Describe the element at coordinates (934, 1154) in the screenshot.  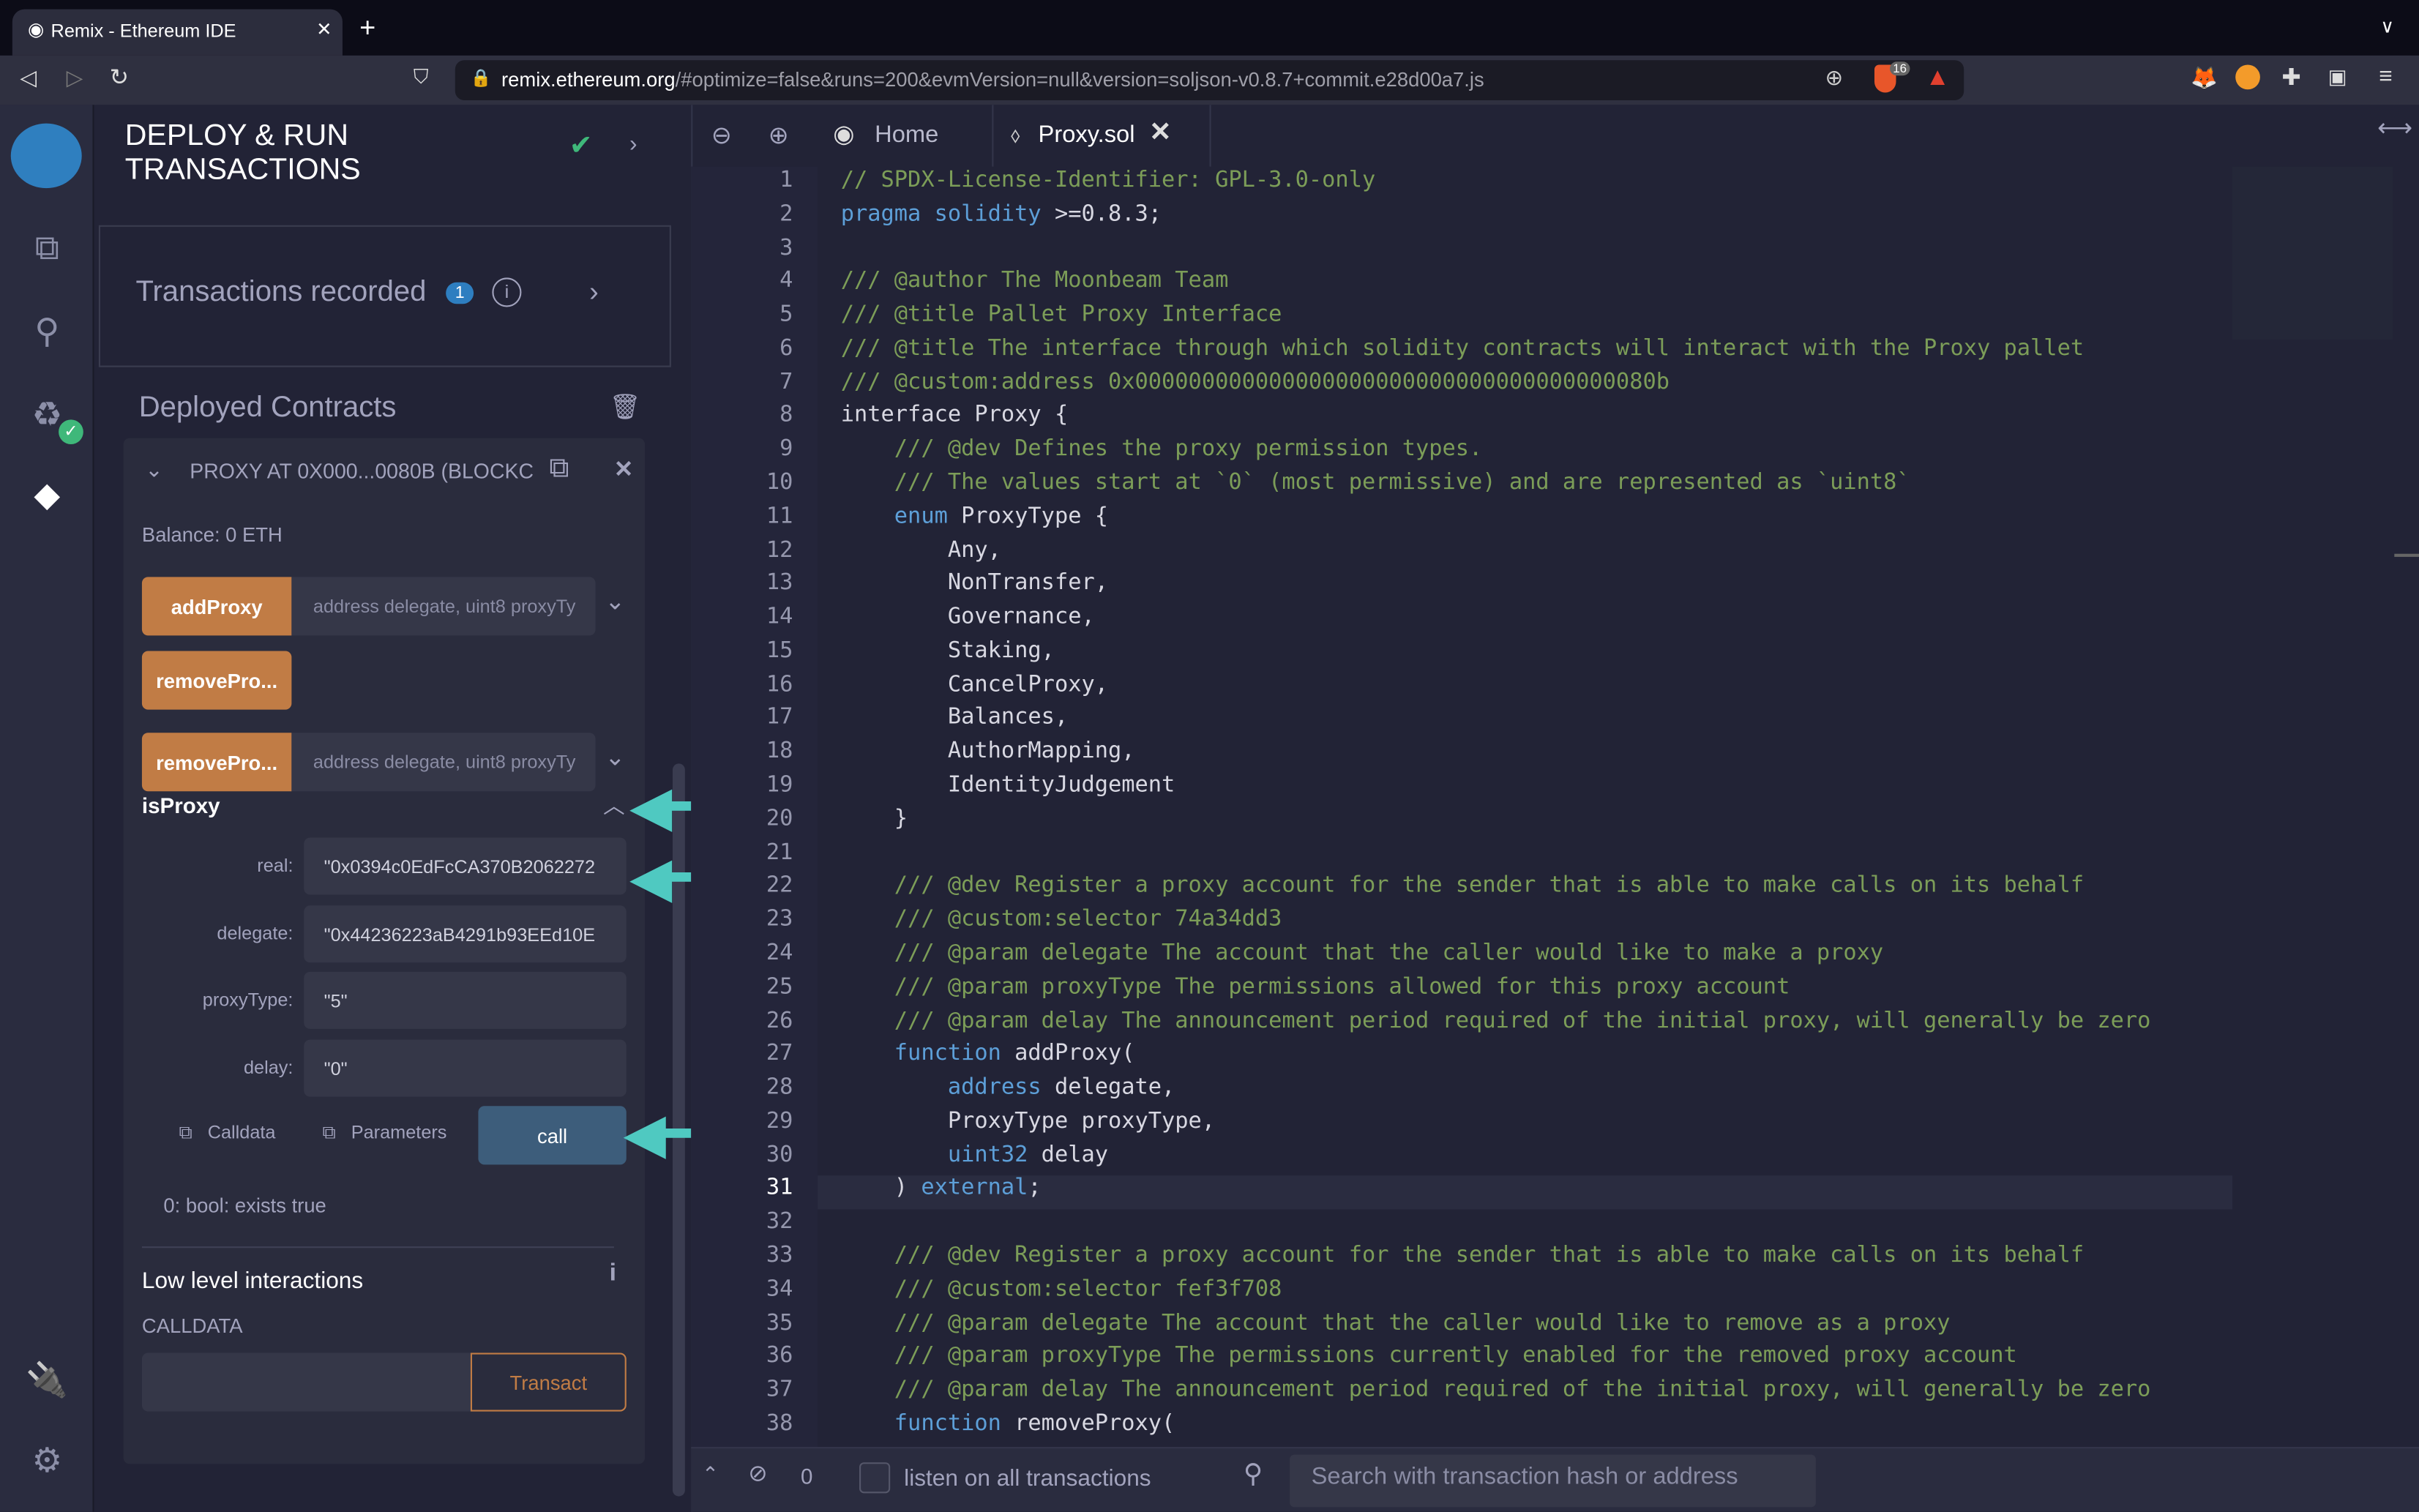
I see `keyword-token: uint32` at that location.